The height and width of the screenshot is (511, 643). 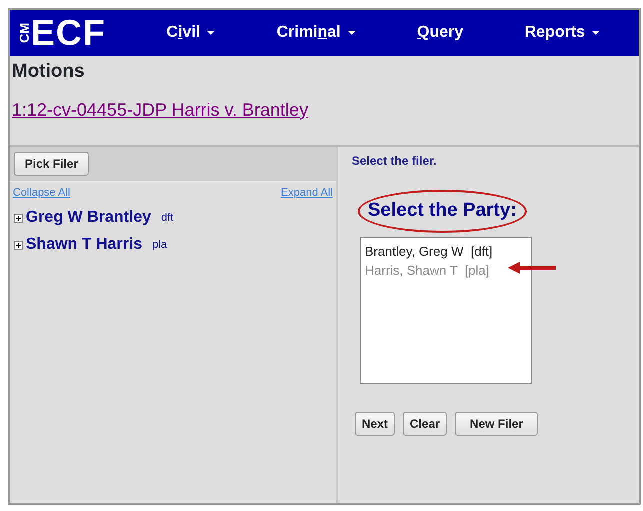 What do you see at coordinates (89, 218) in the screenshot?
I see `party-name: Greg W Brantley` at bounding box center [89, 218].